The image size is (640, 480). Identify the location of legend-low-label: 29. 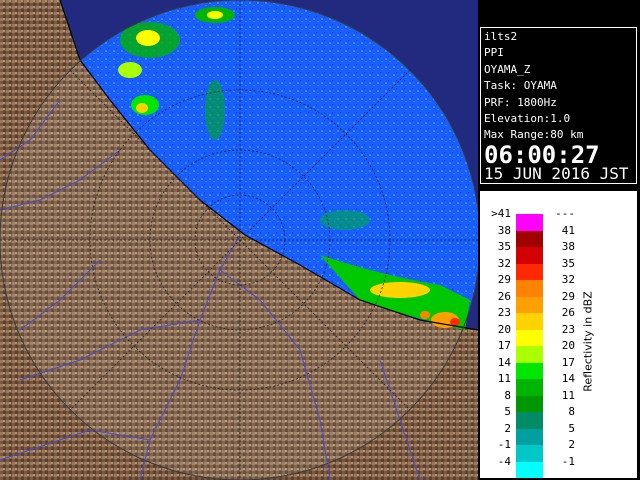
(504, 279).